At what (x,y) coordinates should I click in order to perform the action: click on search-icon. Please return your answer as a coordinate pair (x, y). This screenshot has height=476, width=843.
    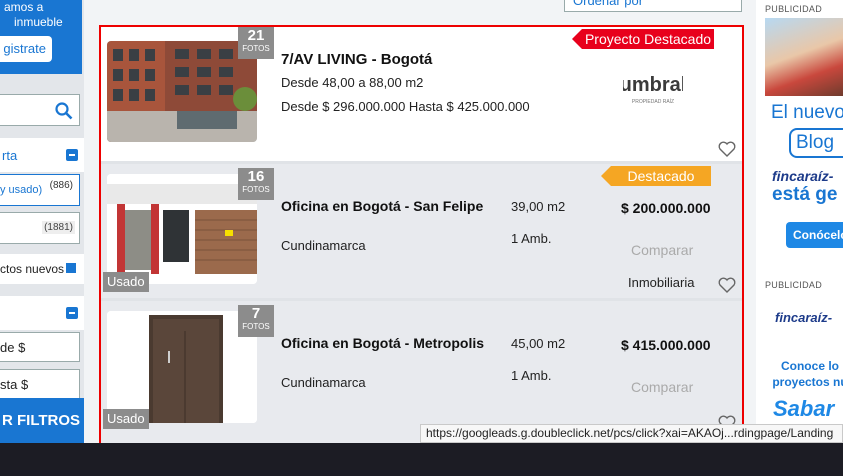
    Looking at the image, I should click on (64, 111).